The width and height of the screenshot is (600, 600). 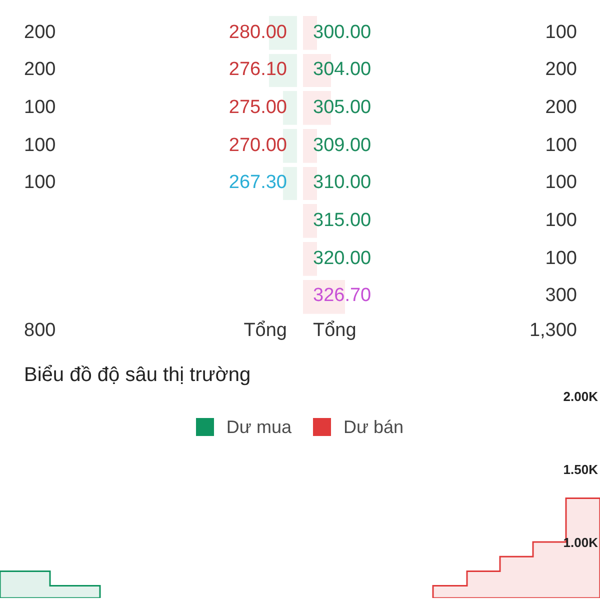 What do you see at coordinates (580, 542) in the screenshot?
I see `y-axis-label: 1.00K` at bounding box center [580, 542].